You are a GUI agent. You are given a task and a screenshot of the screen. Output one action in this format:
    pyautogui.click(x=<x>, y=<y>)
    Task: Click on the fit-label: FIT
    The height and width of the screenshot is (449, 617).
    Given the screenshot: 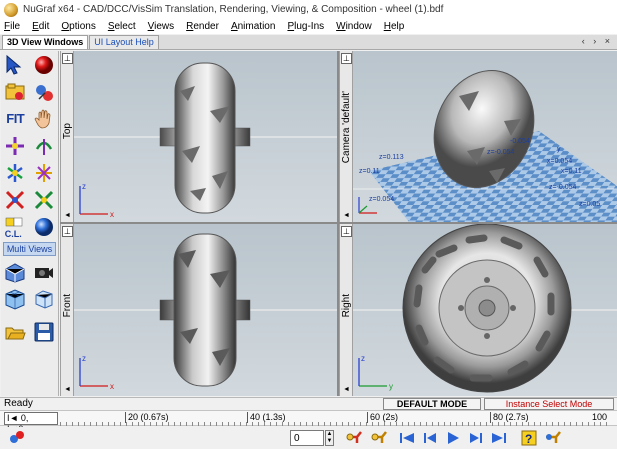 What is the action you would take?
    pyautogui.click(x=15, y=118)
    